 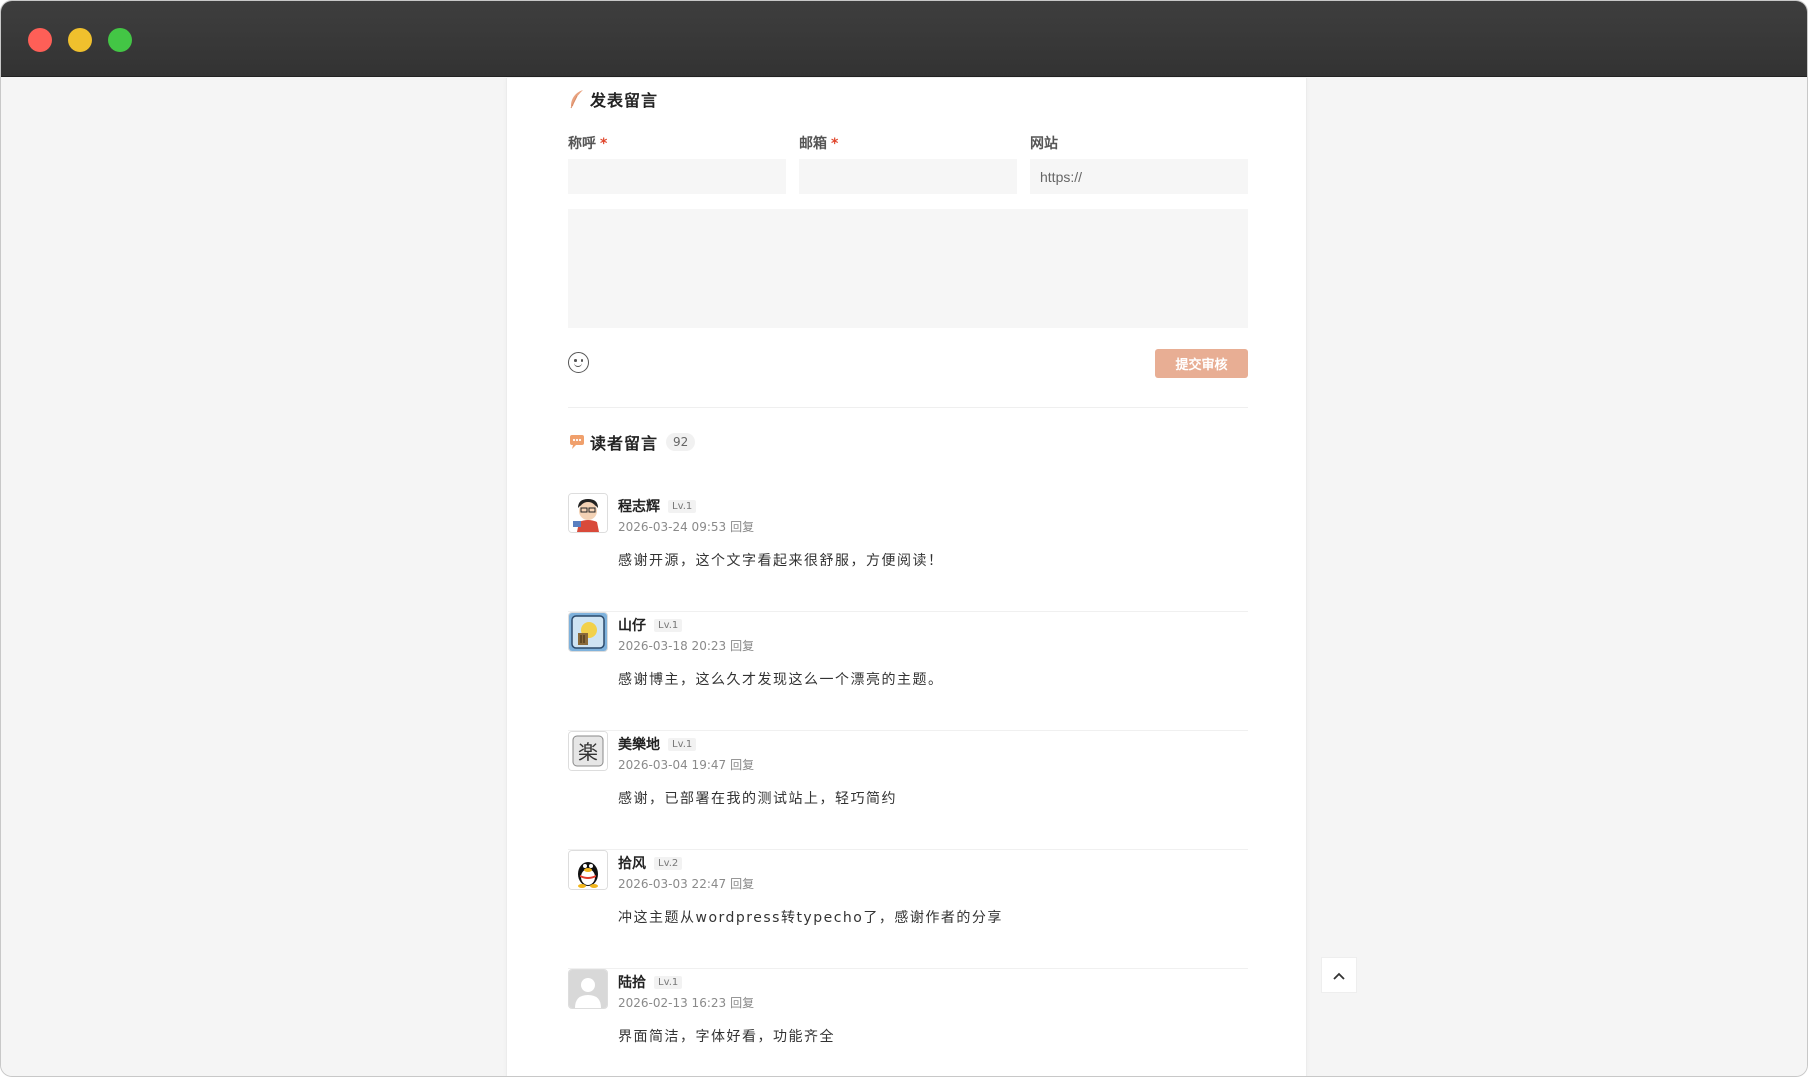 What do you see at coordinates (650, 625) in the screenshot?
I see `comment-author: 山仔 Lv.1` at bounding box center [650, 625].